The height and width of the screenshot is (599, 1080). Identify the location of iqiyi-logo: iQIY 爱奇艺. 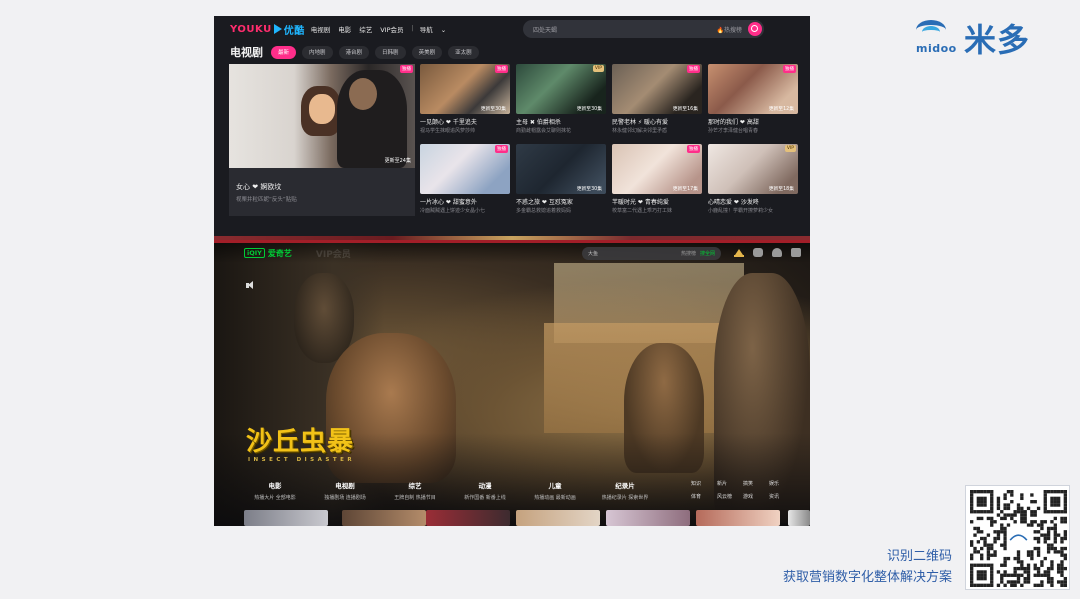
(268, 253).